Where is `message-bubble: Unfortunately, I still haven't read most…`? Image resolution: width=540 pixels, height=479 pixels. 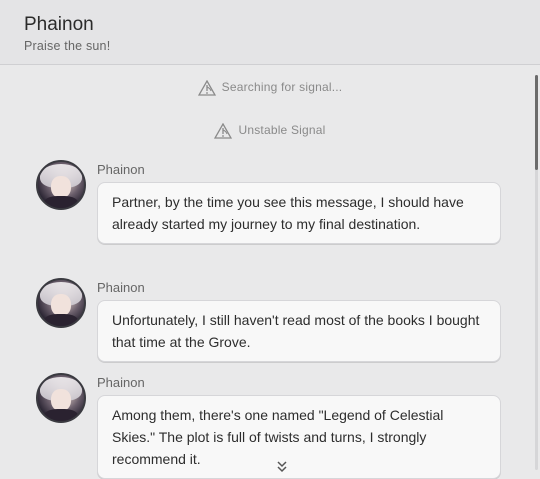
message-bubble: Unfortunately, I still haven't read most… is located at coordinates (299, 331).